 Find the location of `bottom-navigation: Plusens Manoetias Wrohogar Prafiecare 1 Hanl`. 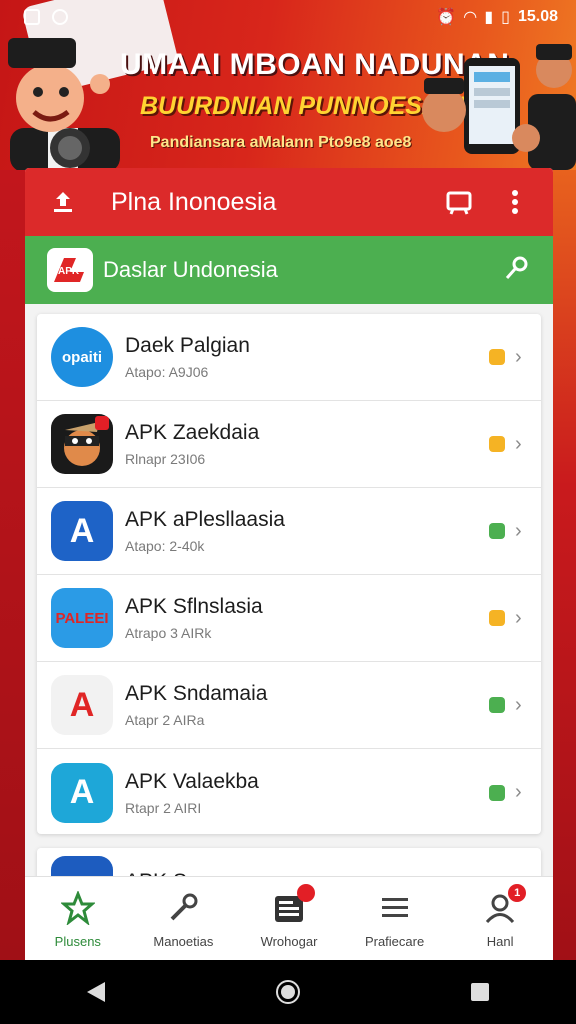

bottom-navigation: Plusens Manoetias Wrohogar Prafiecare 1 Hanl is located at coordinates (289, 918).